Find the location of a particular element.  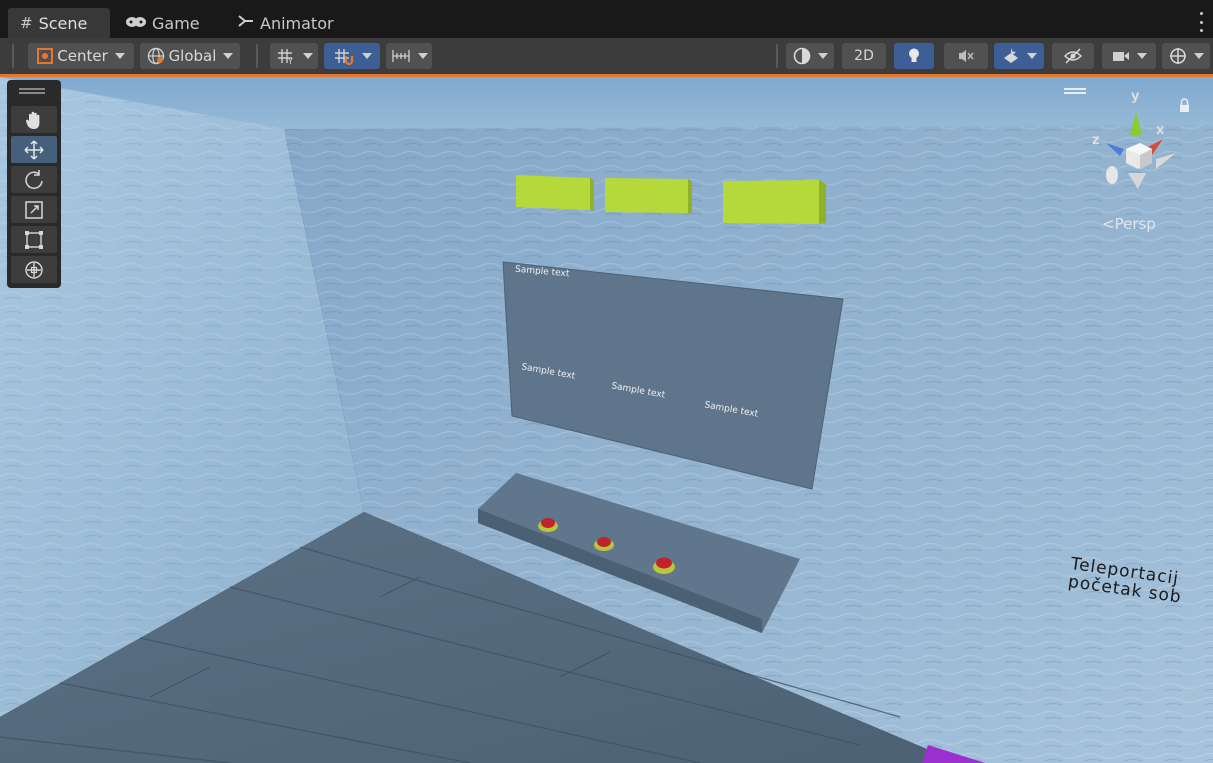

gizmo-neg-z-cone is located at coordinates (1112, 175).